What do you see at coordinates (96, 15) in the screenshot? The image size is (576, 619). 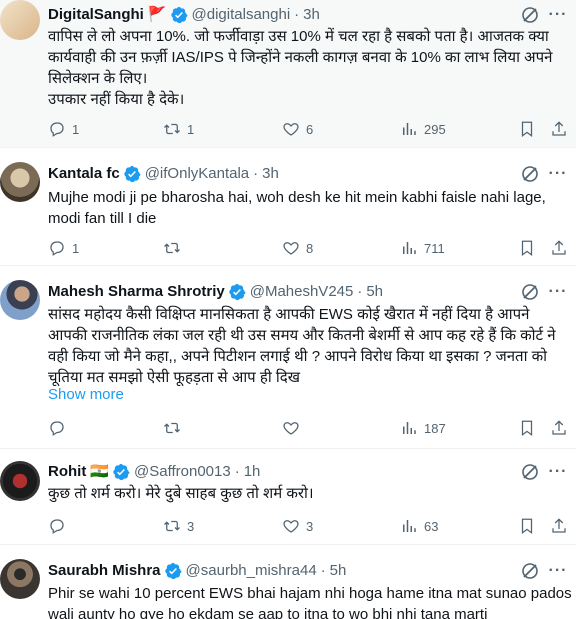 I see `author-name: DigitalSanghi` at bounding box center [96, 15].